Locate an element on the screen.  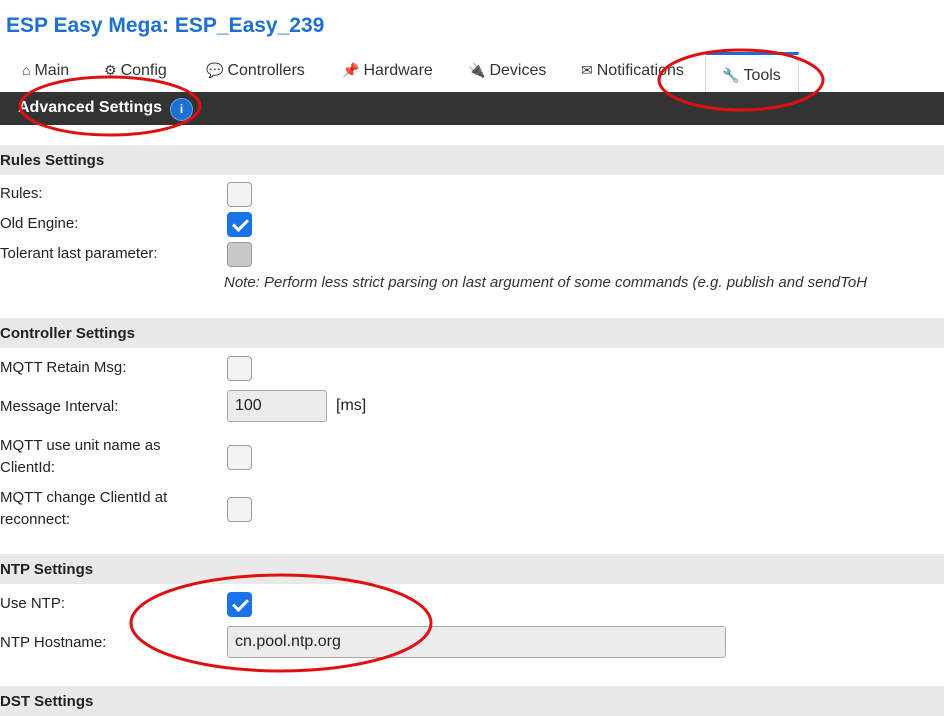
submenu-bar: Advanced Settings i is located at coordinates (472, 108).